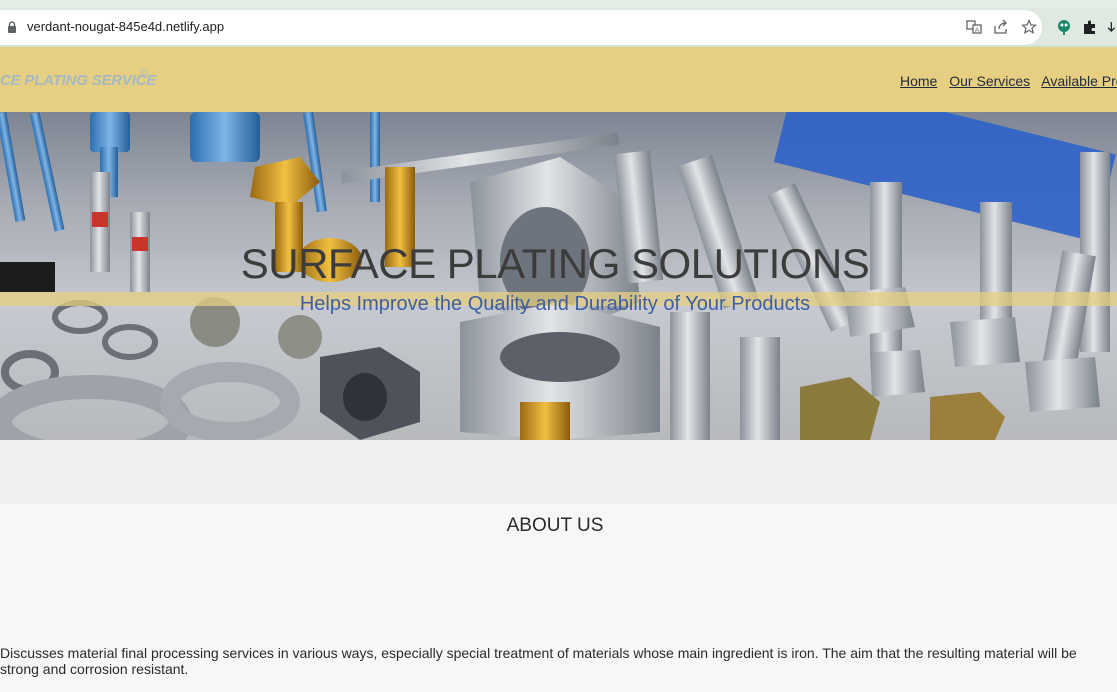 The image size is (1117, 692). Describe the element at coordinates (977, 31) in the screenshot. I see `svg-text: A` at that location.